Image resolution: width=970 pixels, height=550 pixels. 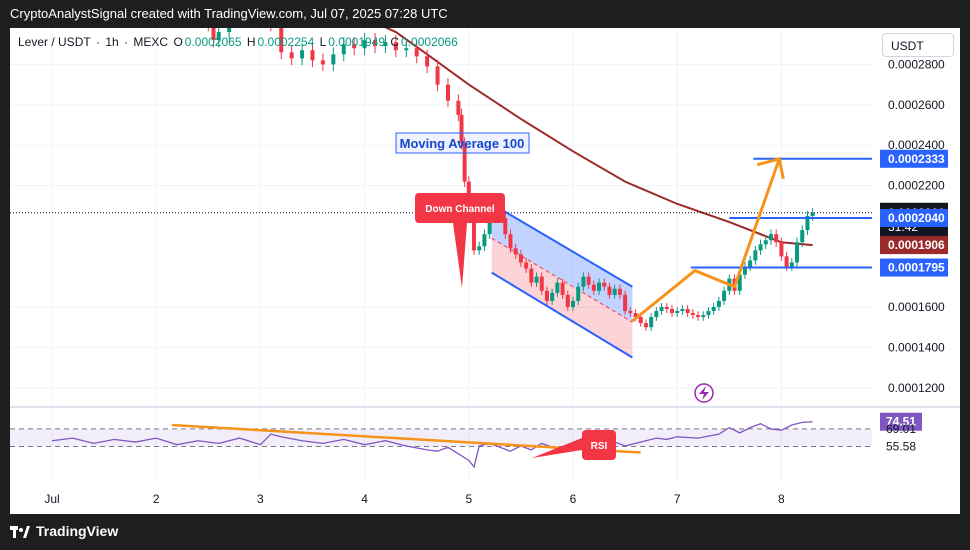 What do you see at coordinates (916, 218) in the screenshot?
I see `price-level-label: 0.0002040` at bounding box center [916, 218].